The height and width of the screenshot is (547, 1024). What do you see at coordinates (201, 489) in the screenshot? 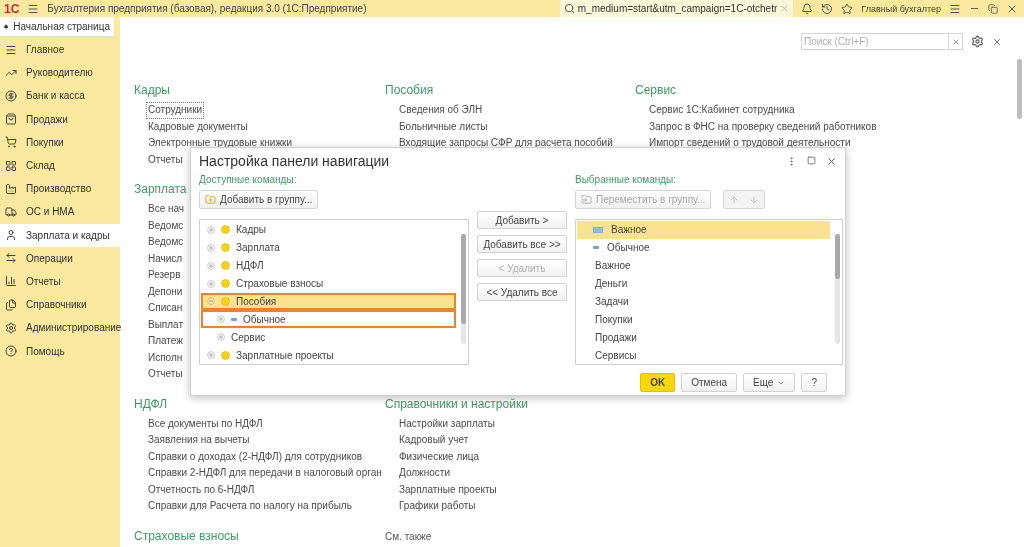
I see `nav-link: Отчетность по 6-НДФЛ` at bounding box center [201, 489].